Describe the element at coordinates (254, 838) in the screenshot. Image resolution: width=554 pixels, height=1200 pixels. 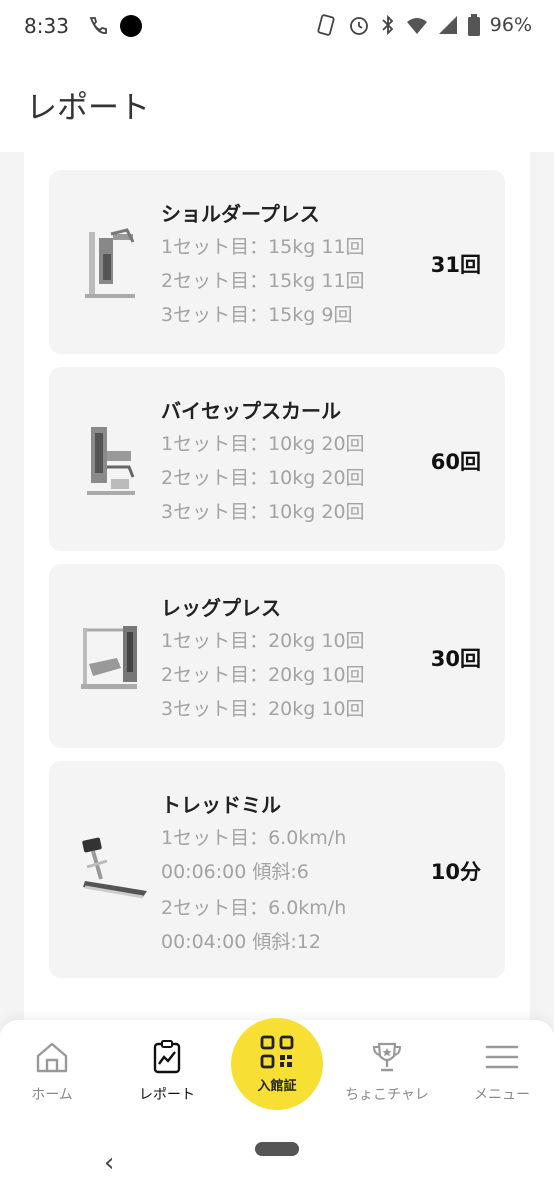
I see `set-detail: 1セット目：6.0km/h` at that location.